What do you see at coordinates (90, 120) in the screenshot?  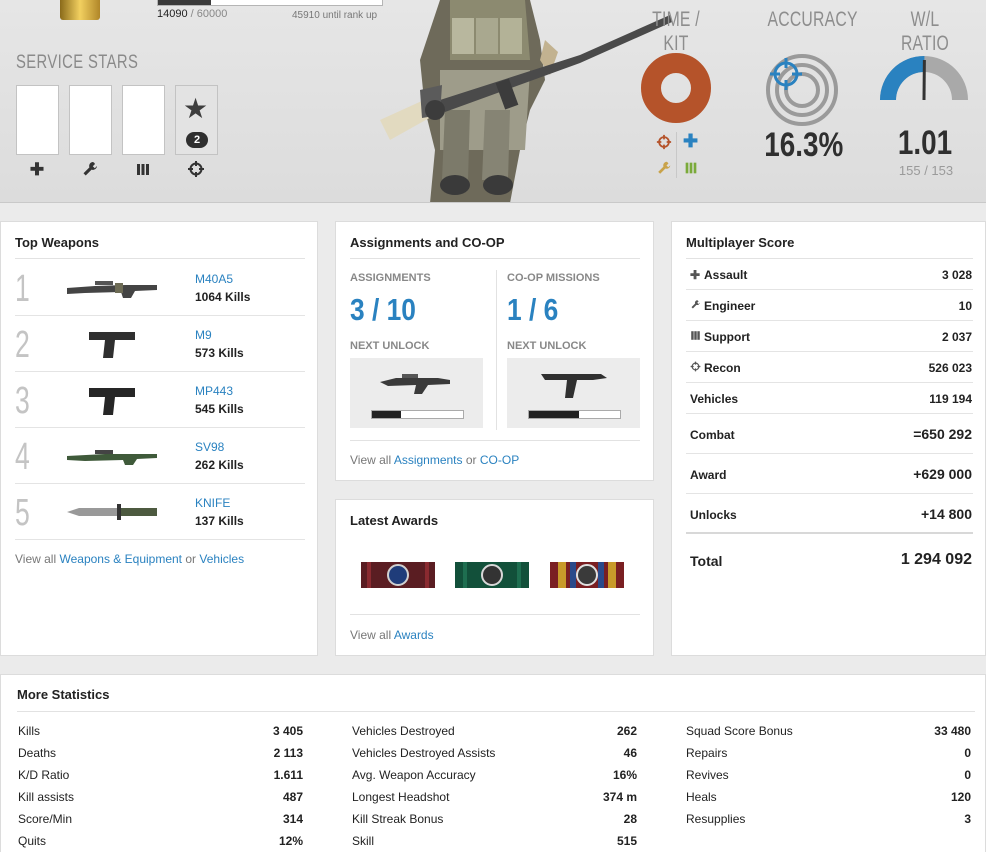 I see `service-star-engineer` at bounding box center [90, 120].